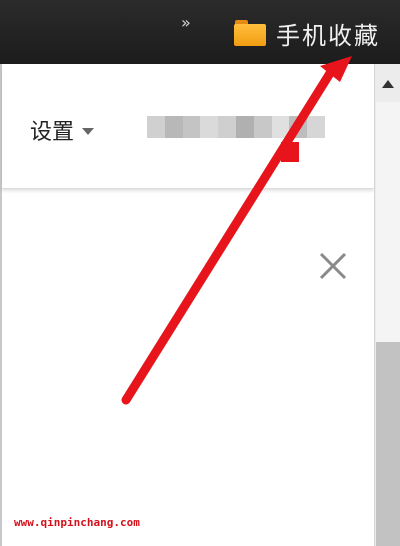 Image resolution: width=400 pixels, height=546 pixels. Describe the element at coordinates (328, 35) in the screenshot. I see `bookmark-folder-label: 手机收藏` at that location.